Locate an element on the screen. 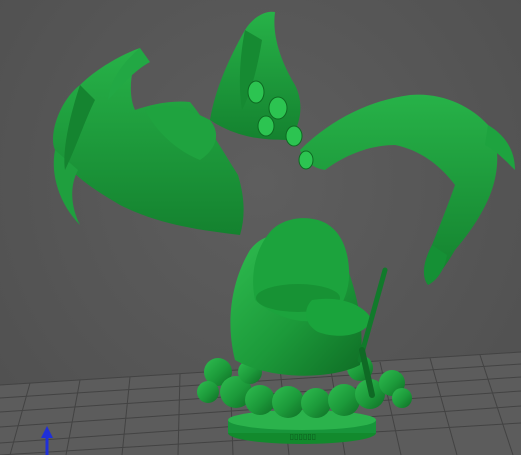 This screenshot has height=455, width=521. model-center-wing is located at coordinates (255, 76).